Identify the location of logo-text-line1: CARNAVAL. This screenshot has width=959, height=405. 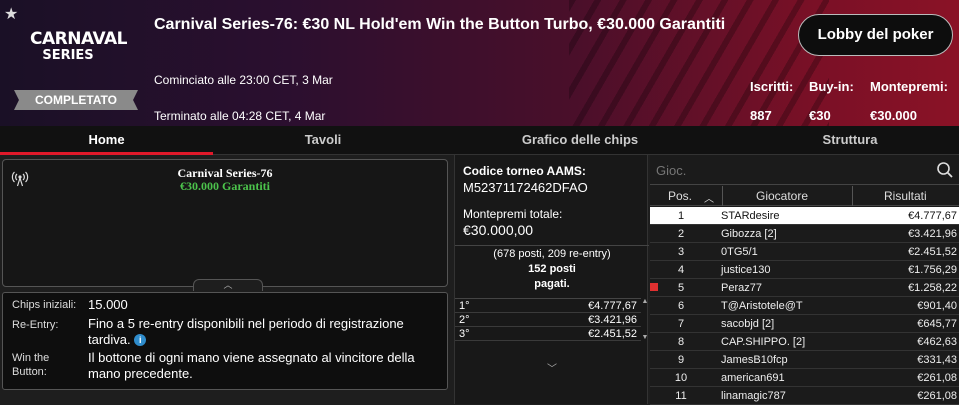
(78, 39).